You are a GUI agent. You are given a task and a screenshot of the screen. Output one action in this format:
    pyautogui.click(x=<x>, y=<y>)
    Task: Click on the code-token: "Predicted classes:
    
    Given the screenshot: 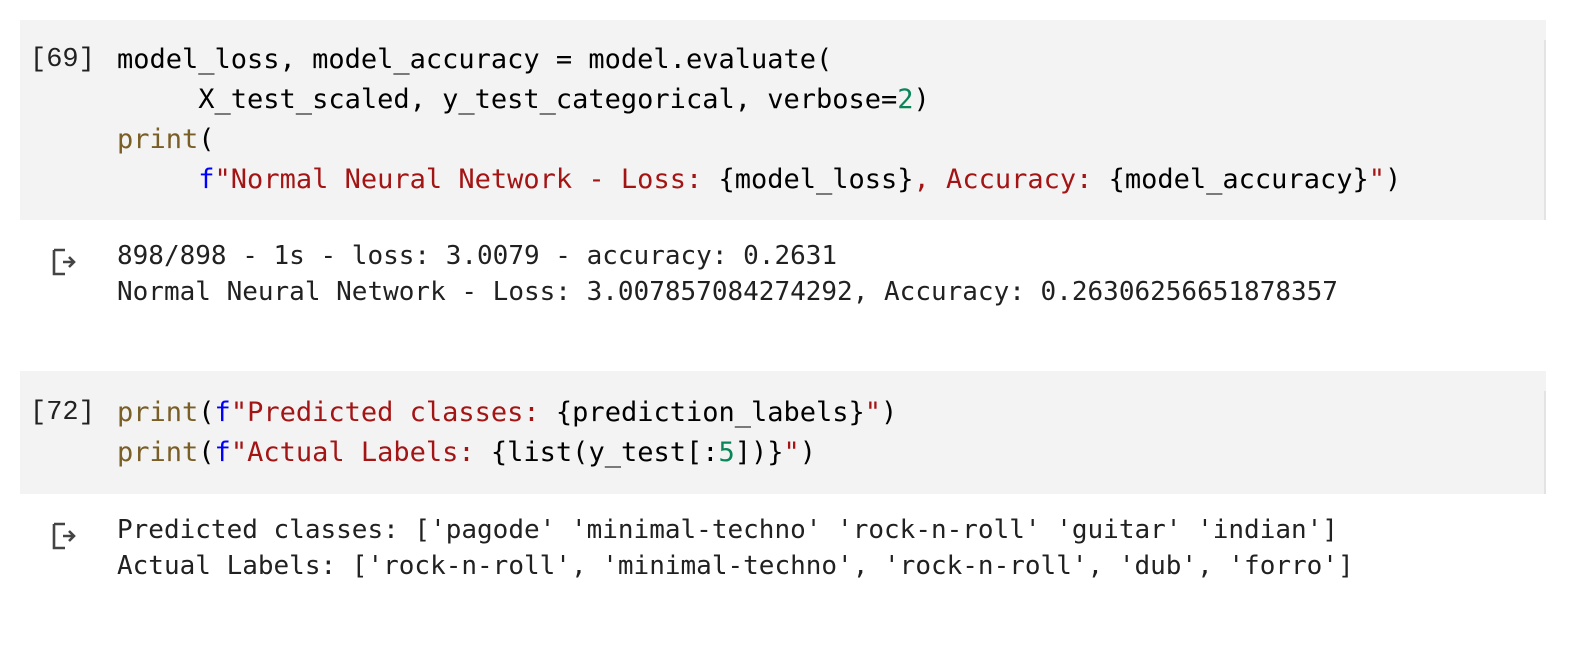 What is the action you would take?
    pyautogui.click(x=393, y=412)
    